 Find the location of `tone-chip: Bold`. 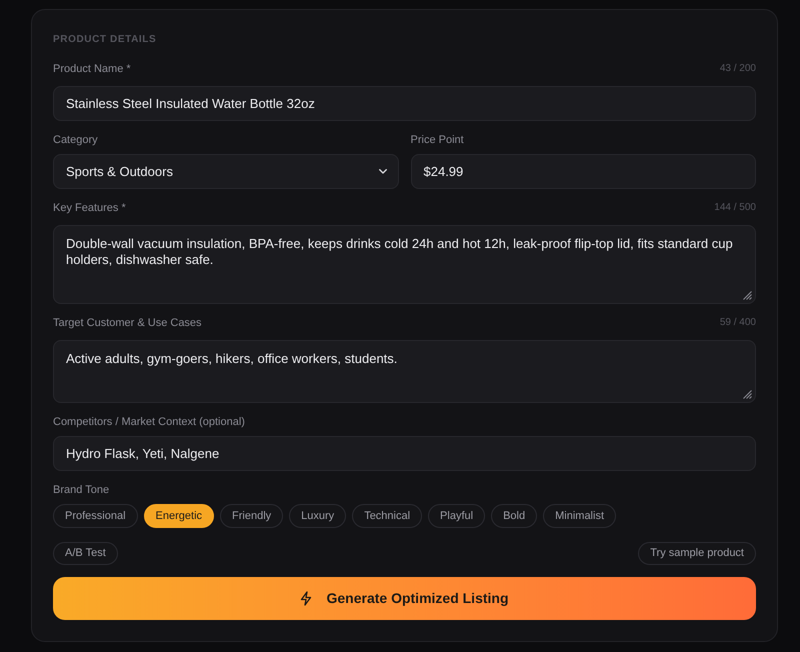

tone-chip: Bold is located at coordinates (514, 516).